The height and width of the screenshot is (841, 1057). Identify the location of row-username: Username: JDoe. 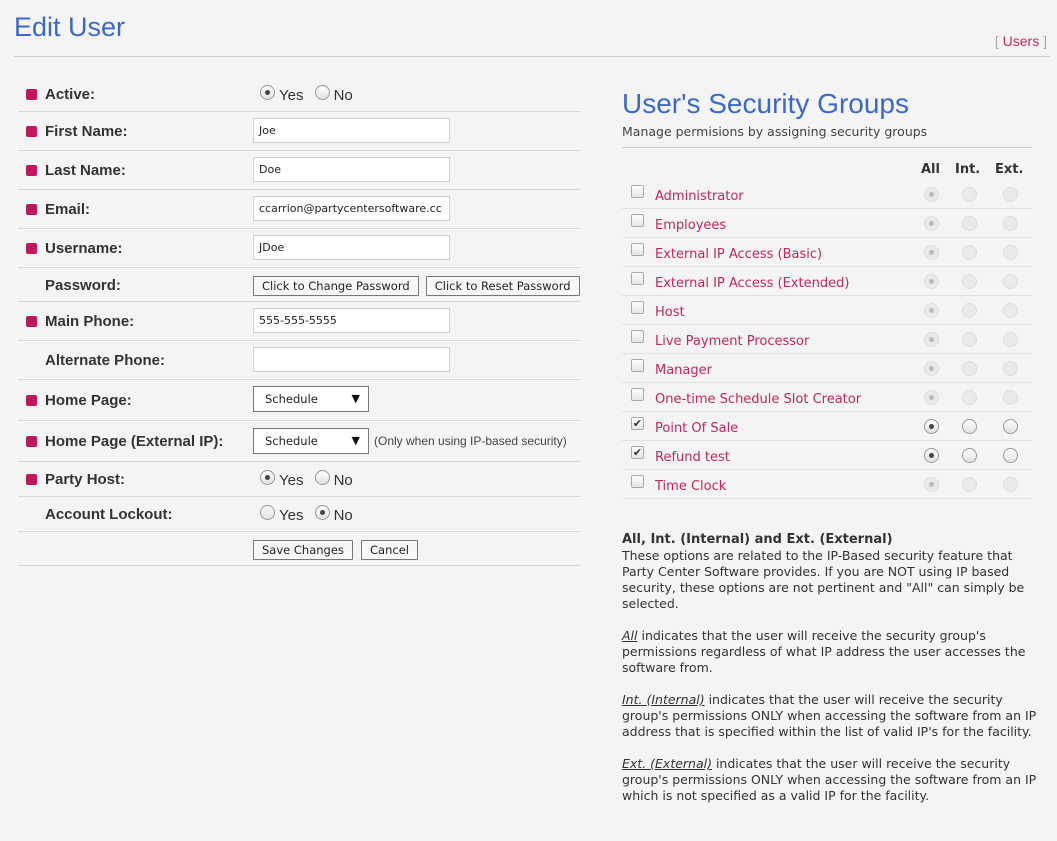
(299, 248).